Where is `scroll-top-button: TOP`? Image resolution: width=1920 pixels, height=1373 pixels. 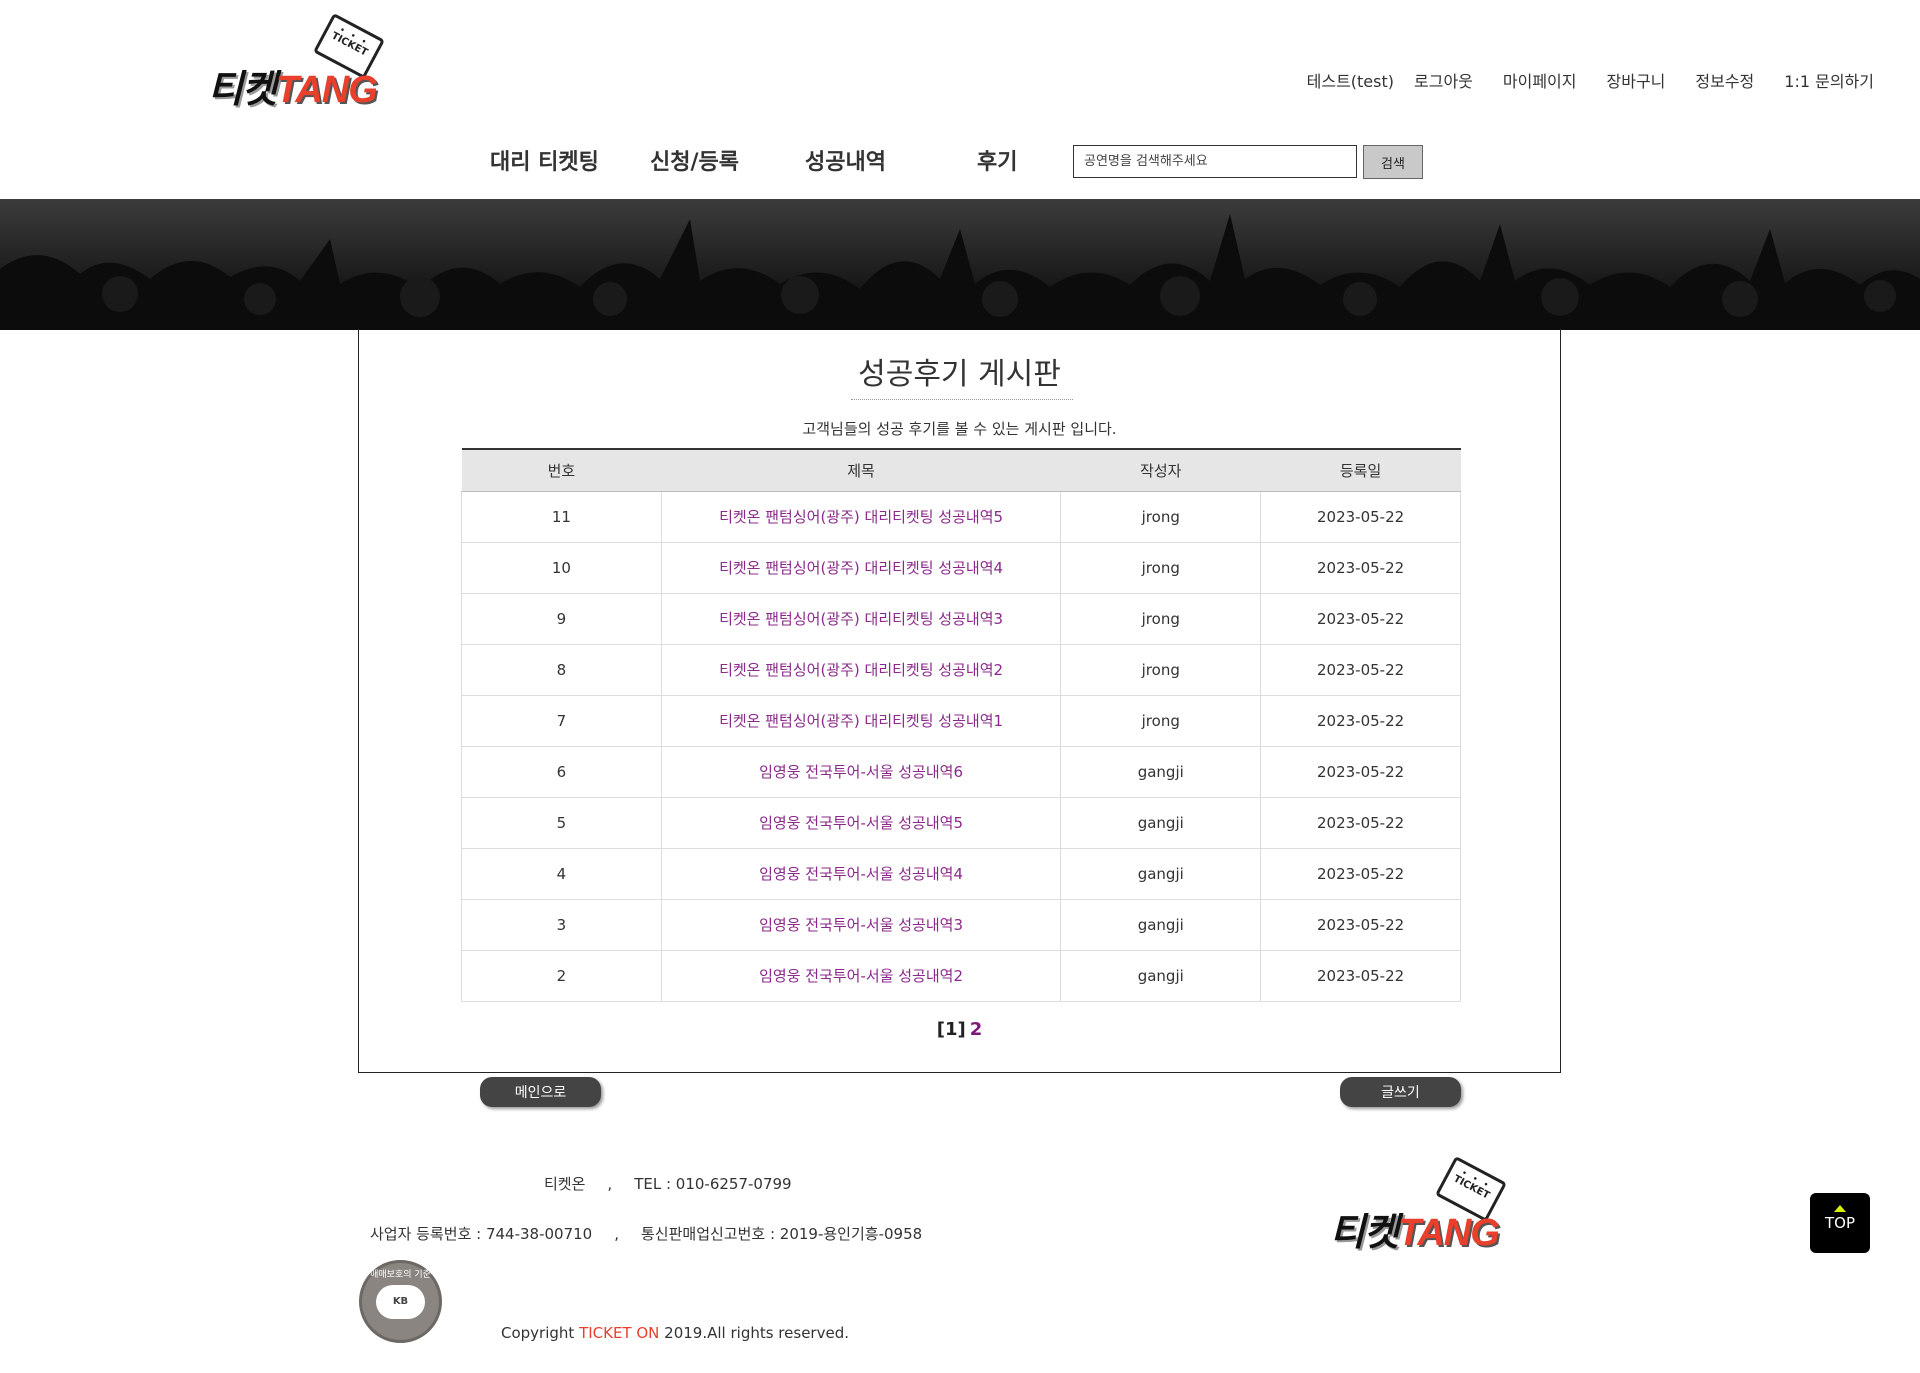
scroll-top-button: TOP is located at coordinates (1840, 1223).